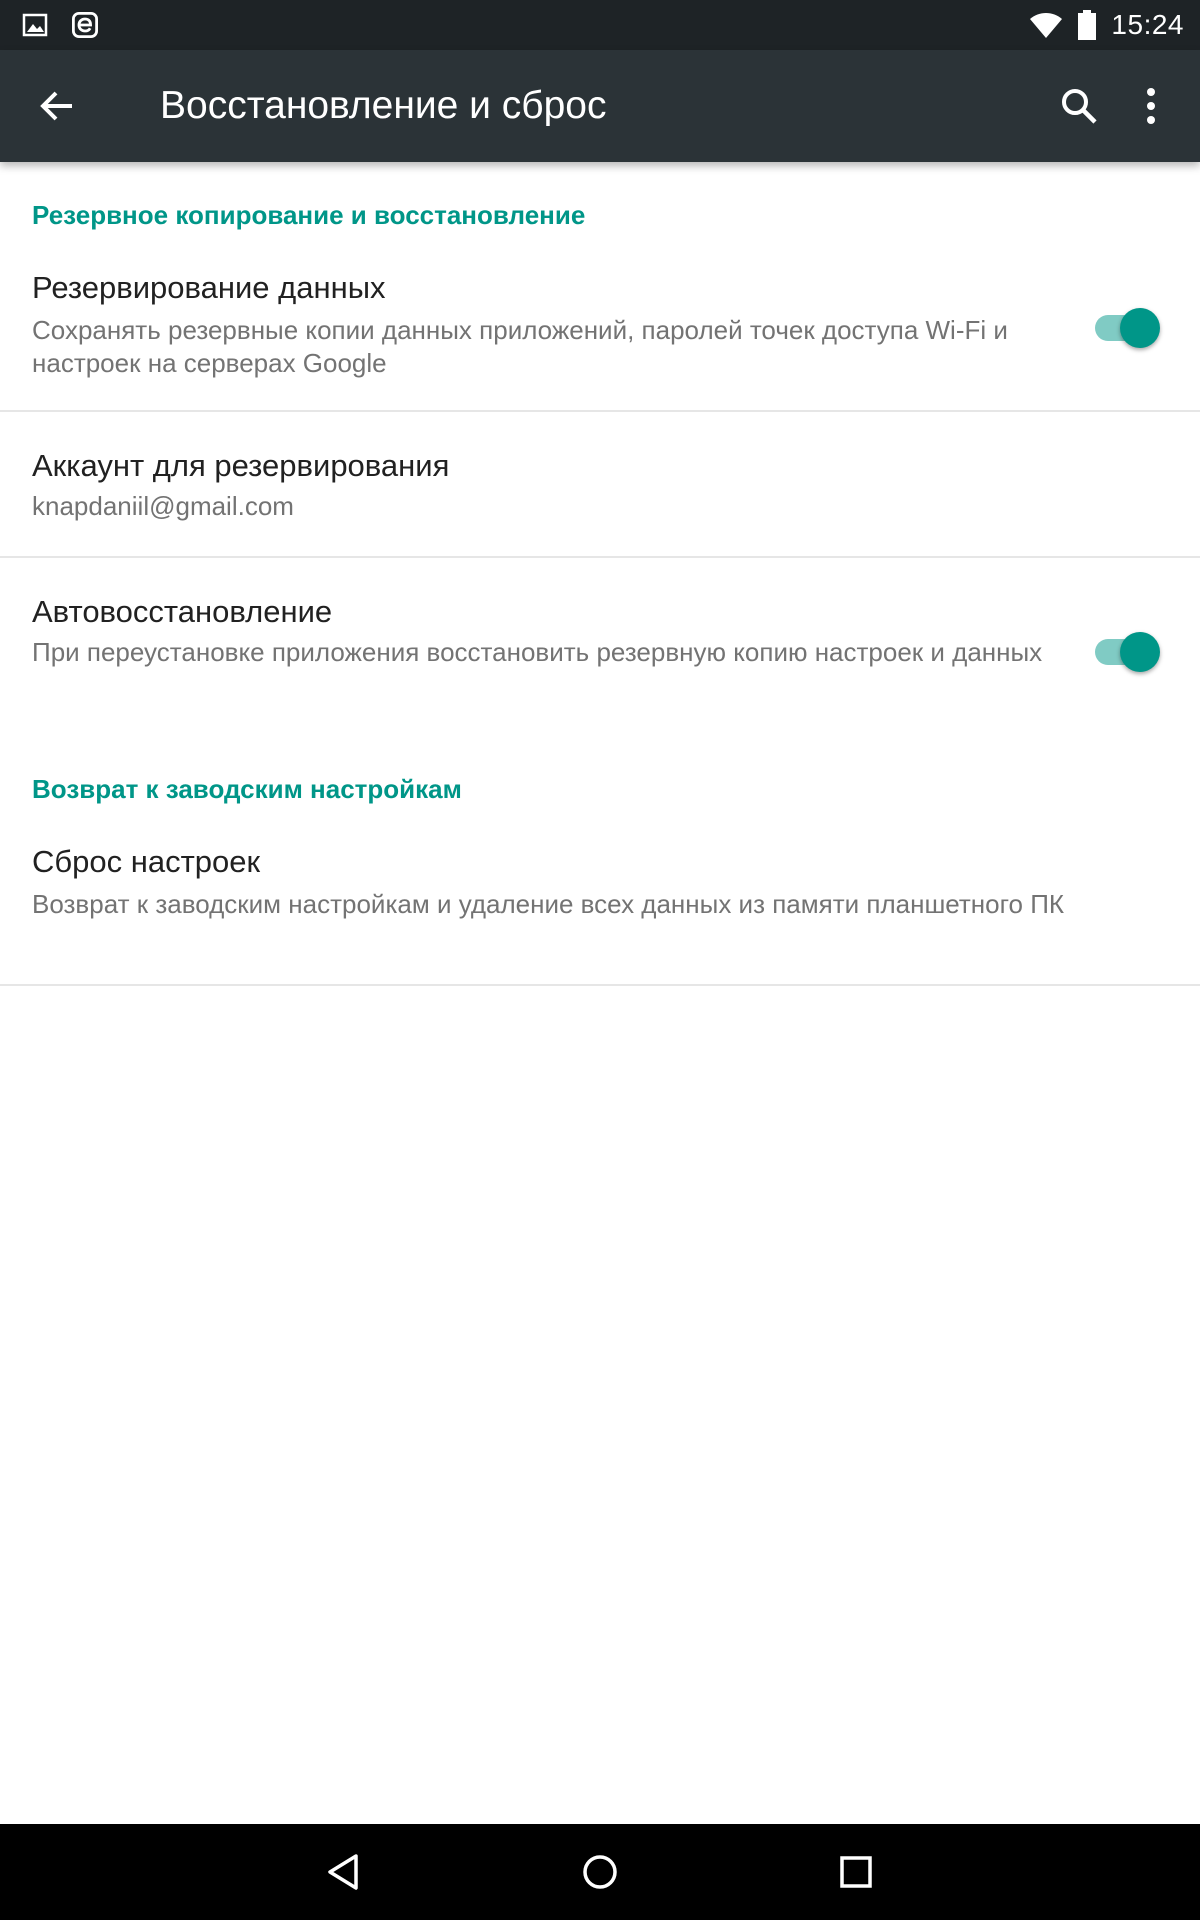  I want to click on backup-data-switch, so click(1127, 324).